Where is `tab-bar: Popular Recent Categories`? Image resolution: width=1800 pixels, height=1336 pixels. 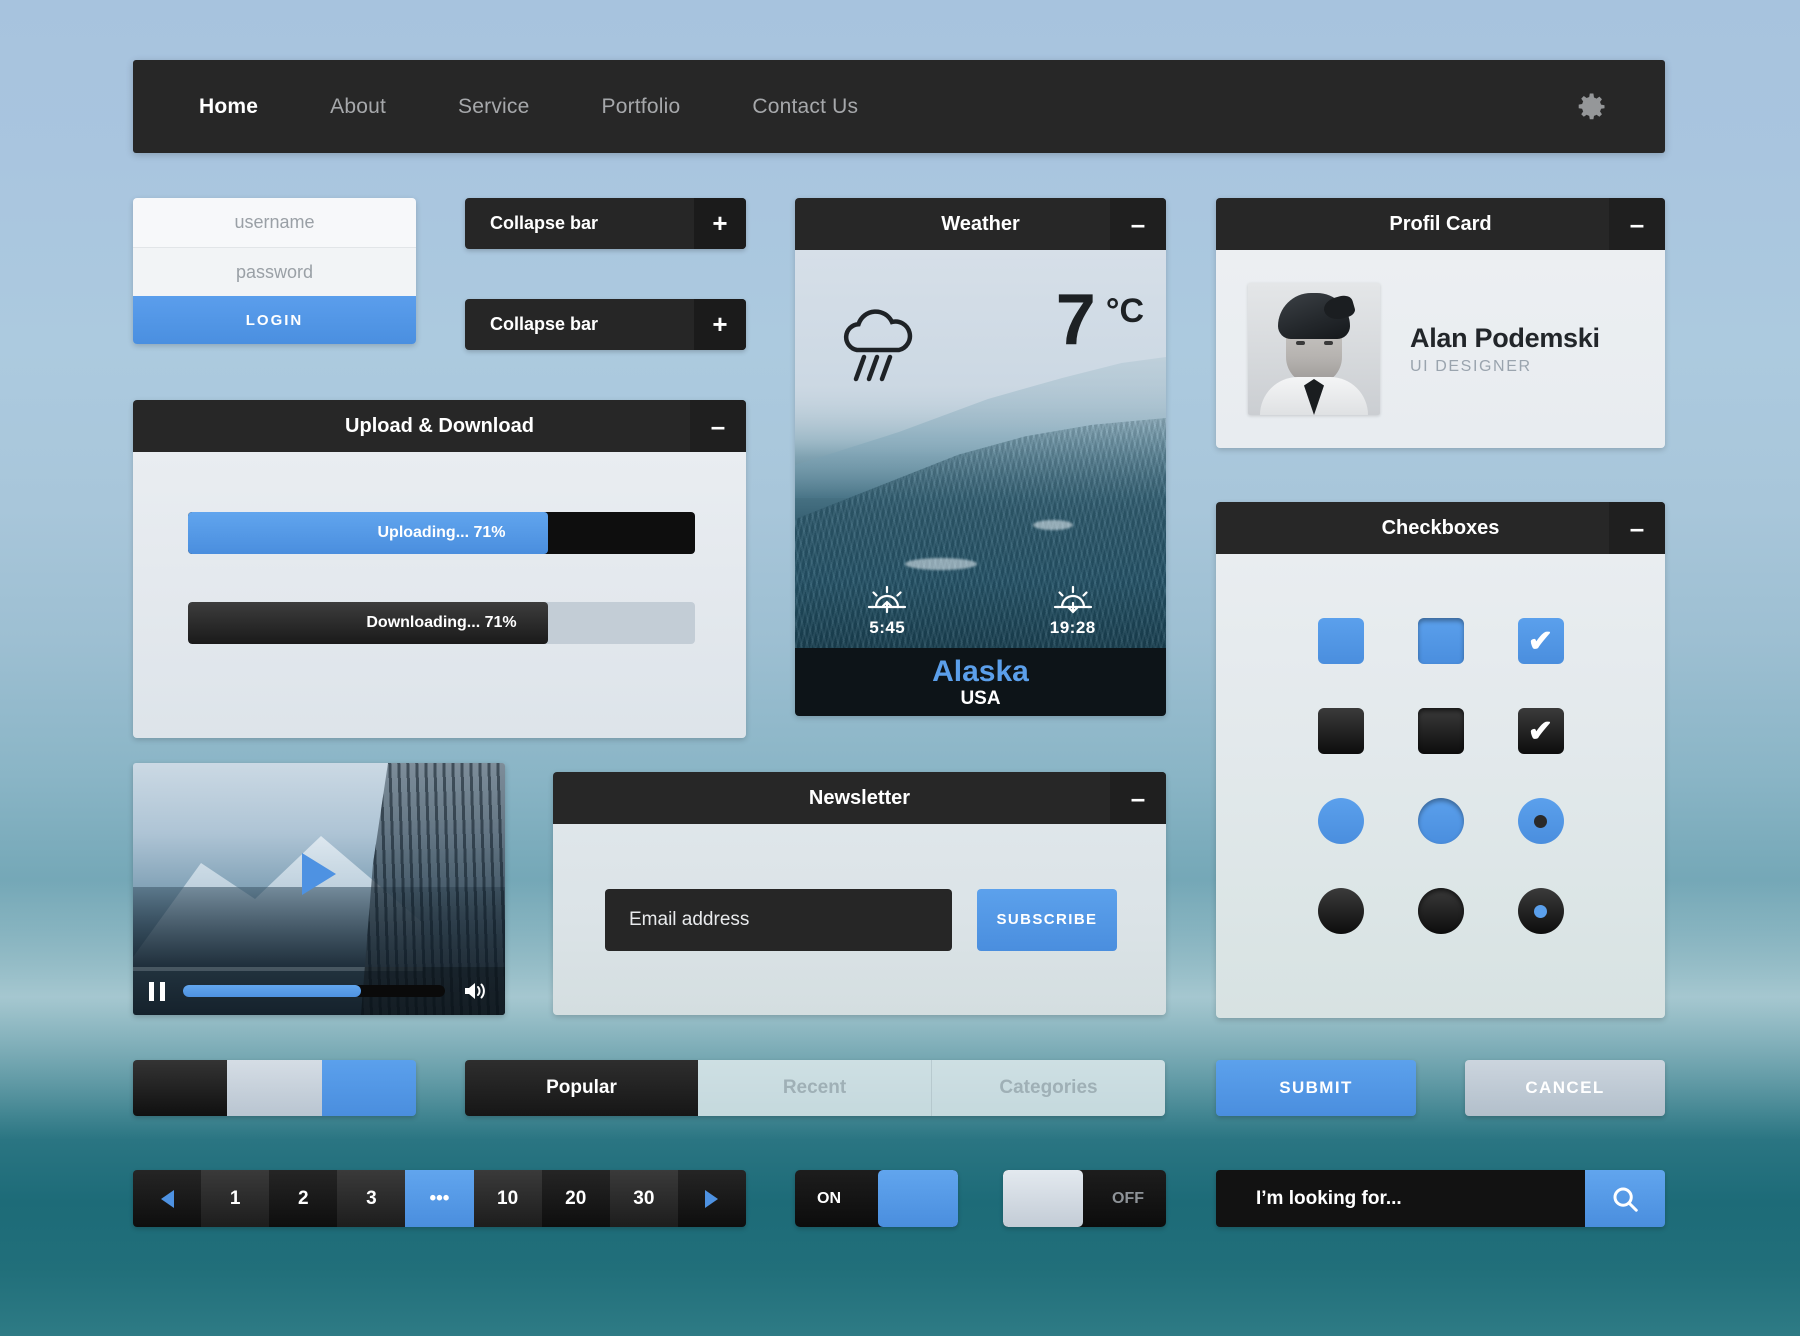 tab-bar: Popular Recent Categories is located at coordinates (815, 1088).